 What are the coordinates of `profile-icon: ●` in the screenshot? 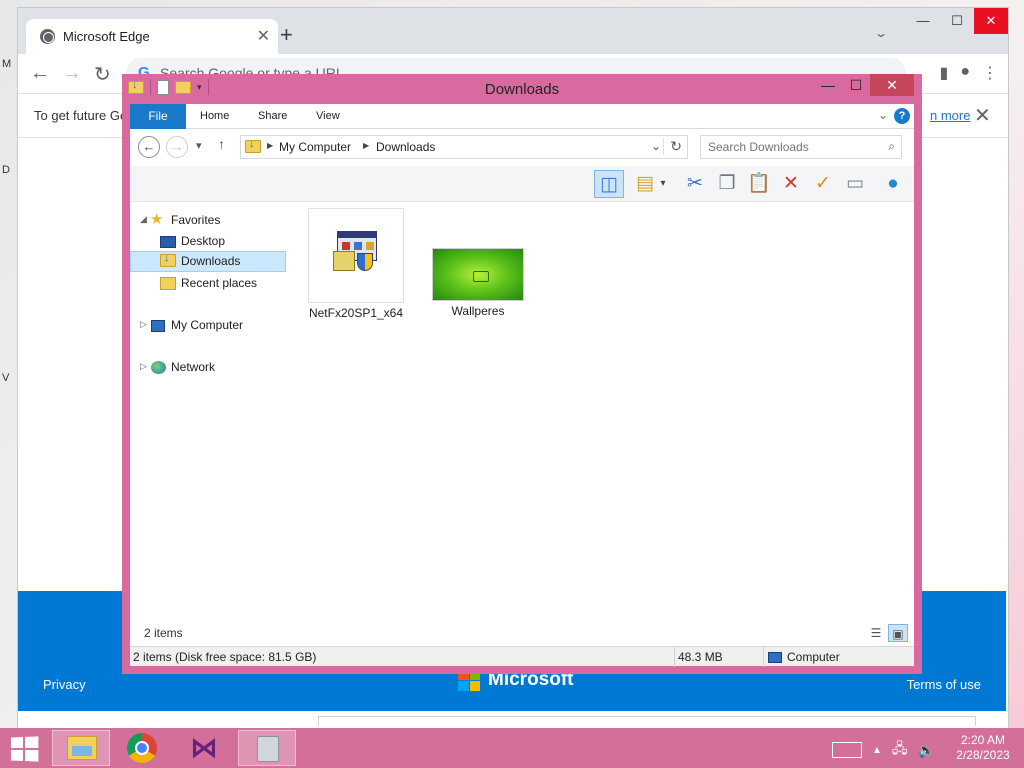 It's located at (965, 73).